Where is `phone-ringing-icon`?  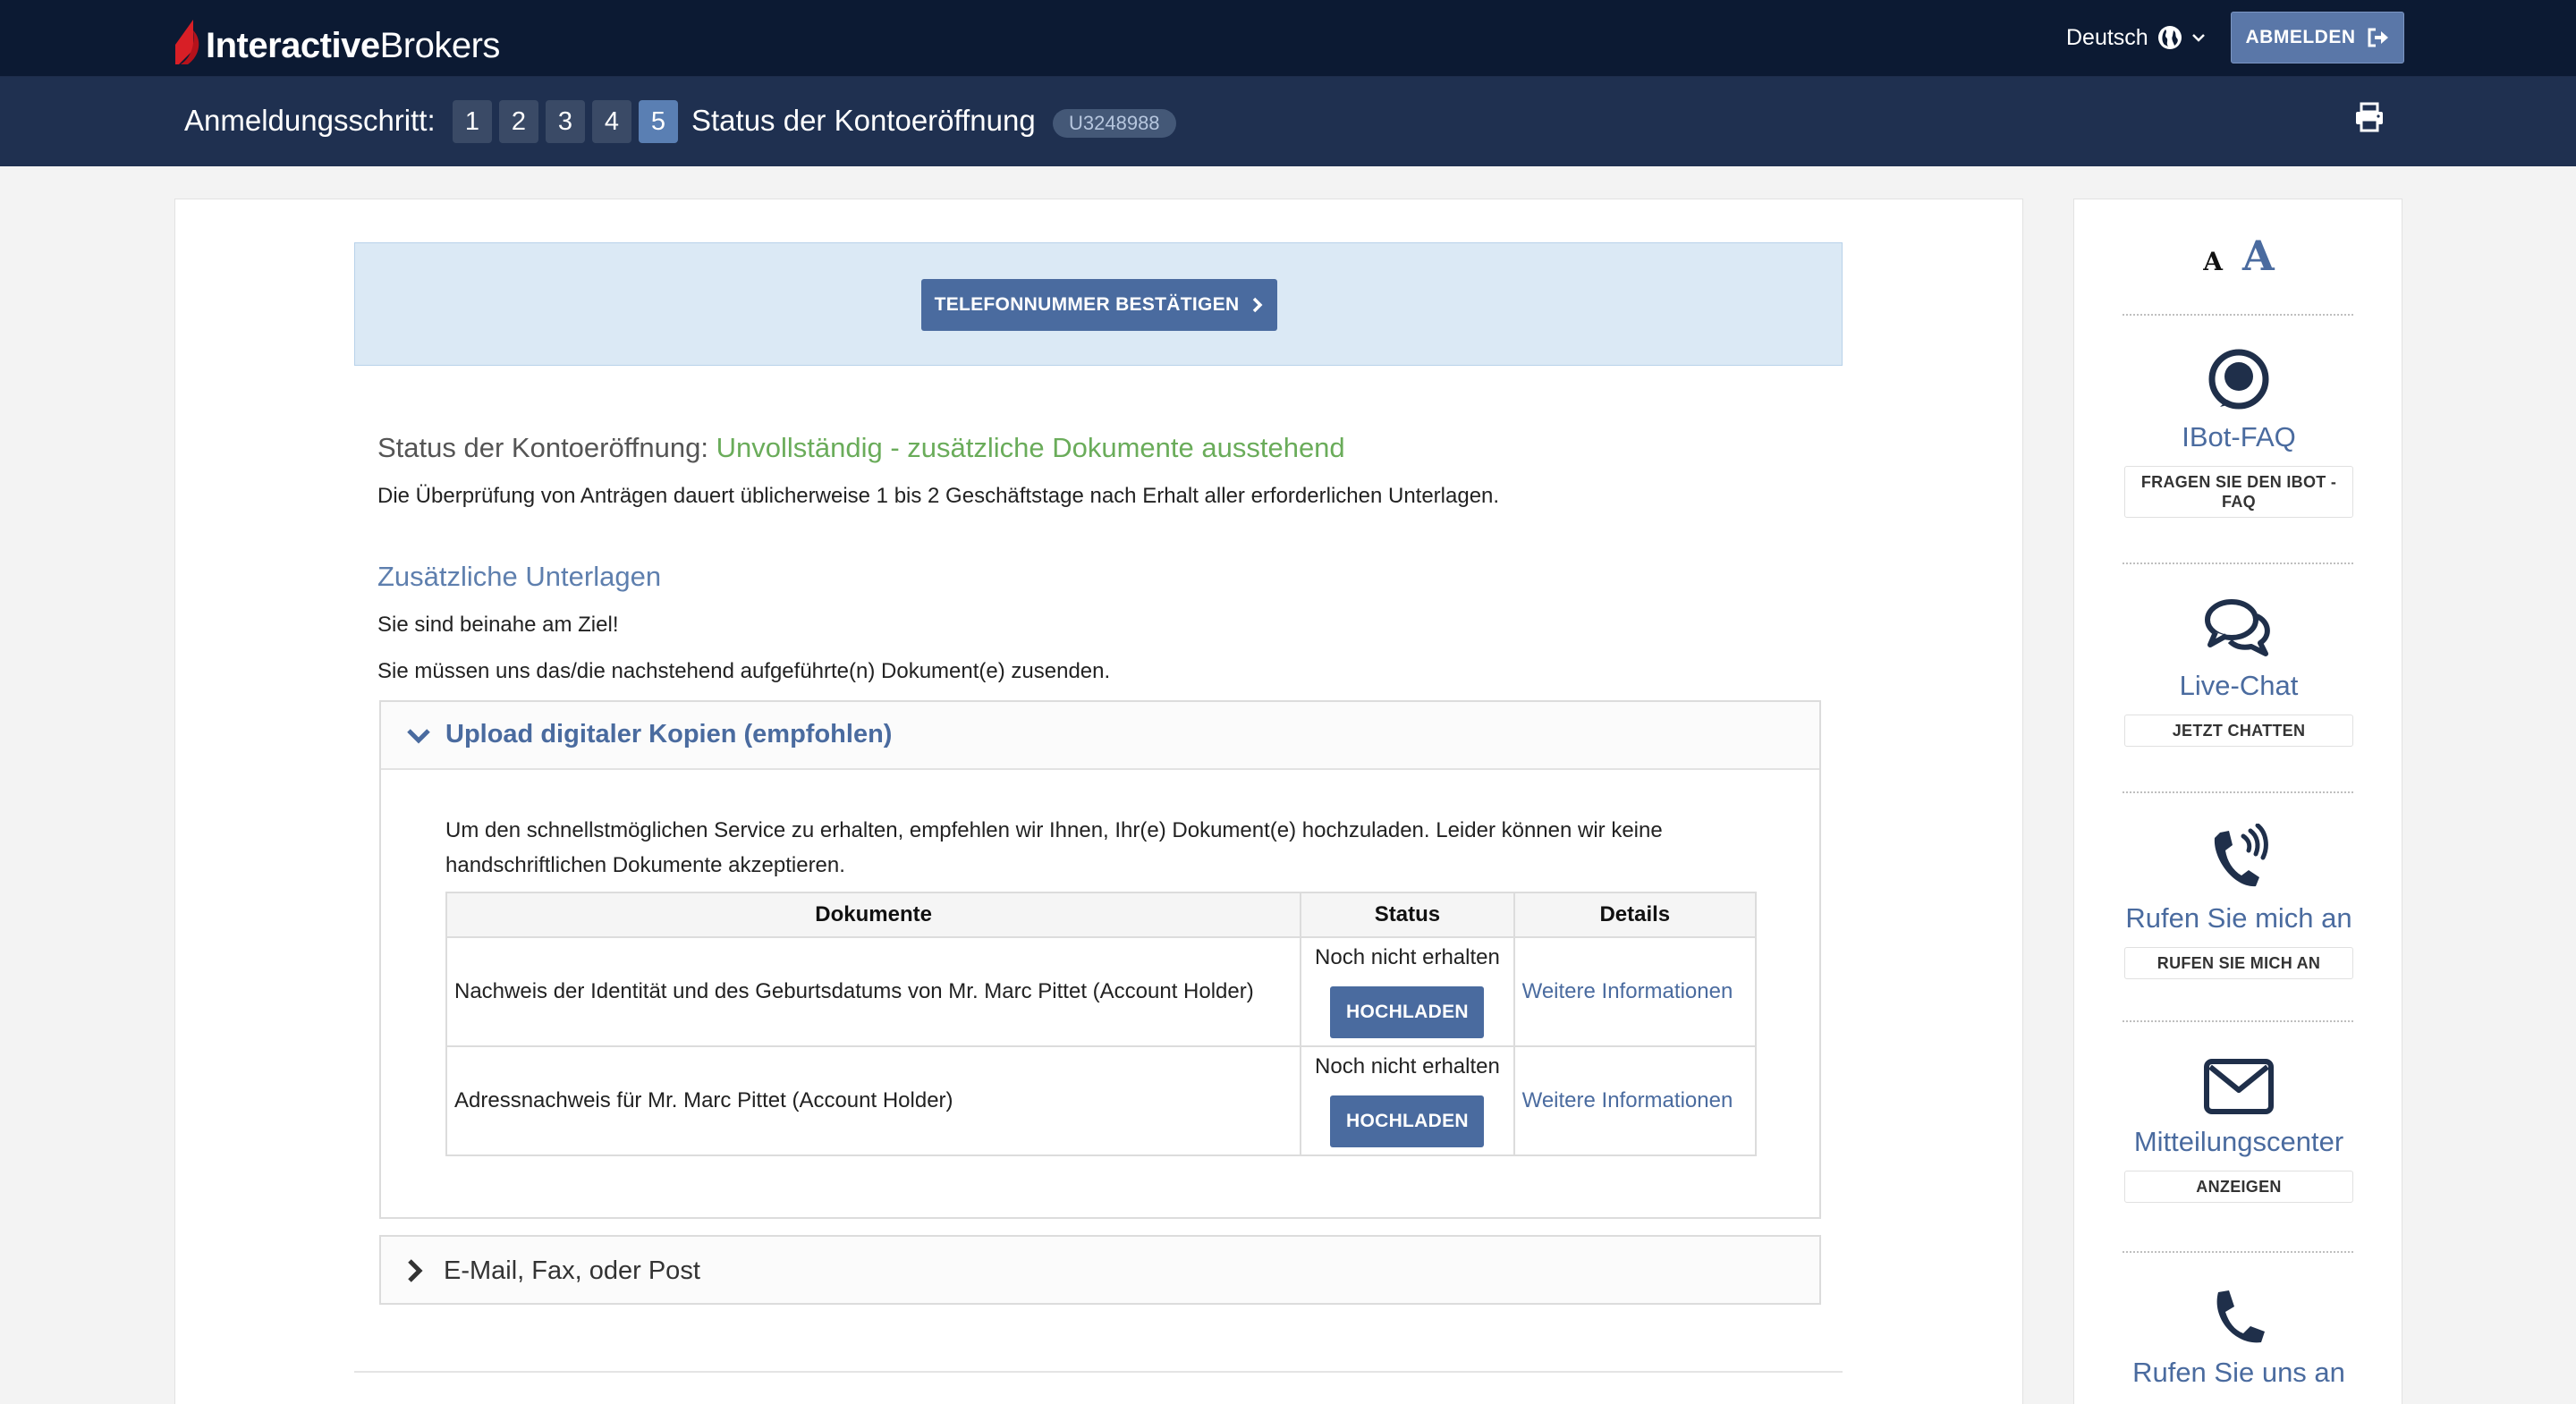 phone-ringing-icon is located at coordinates (2238, 858).